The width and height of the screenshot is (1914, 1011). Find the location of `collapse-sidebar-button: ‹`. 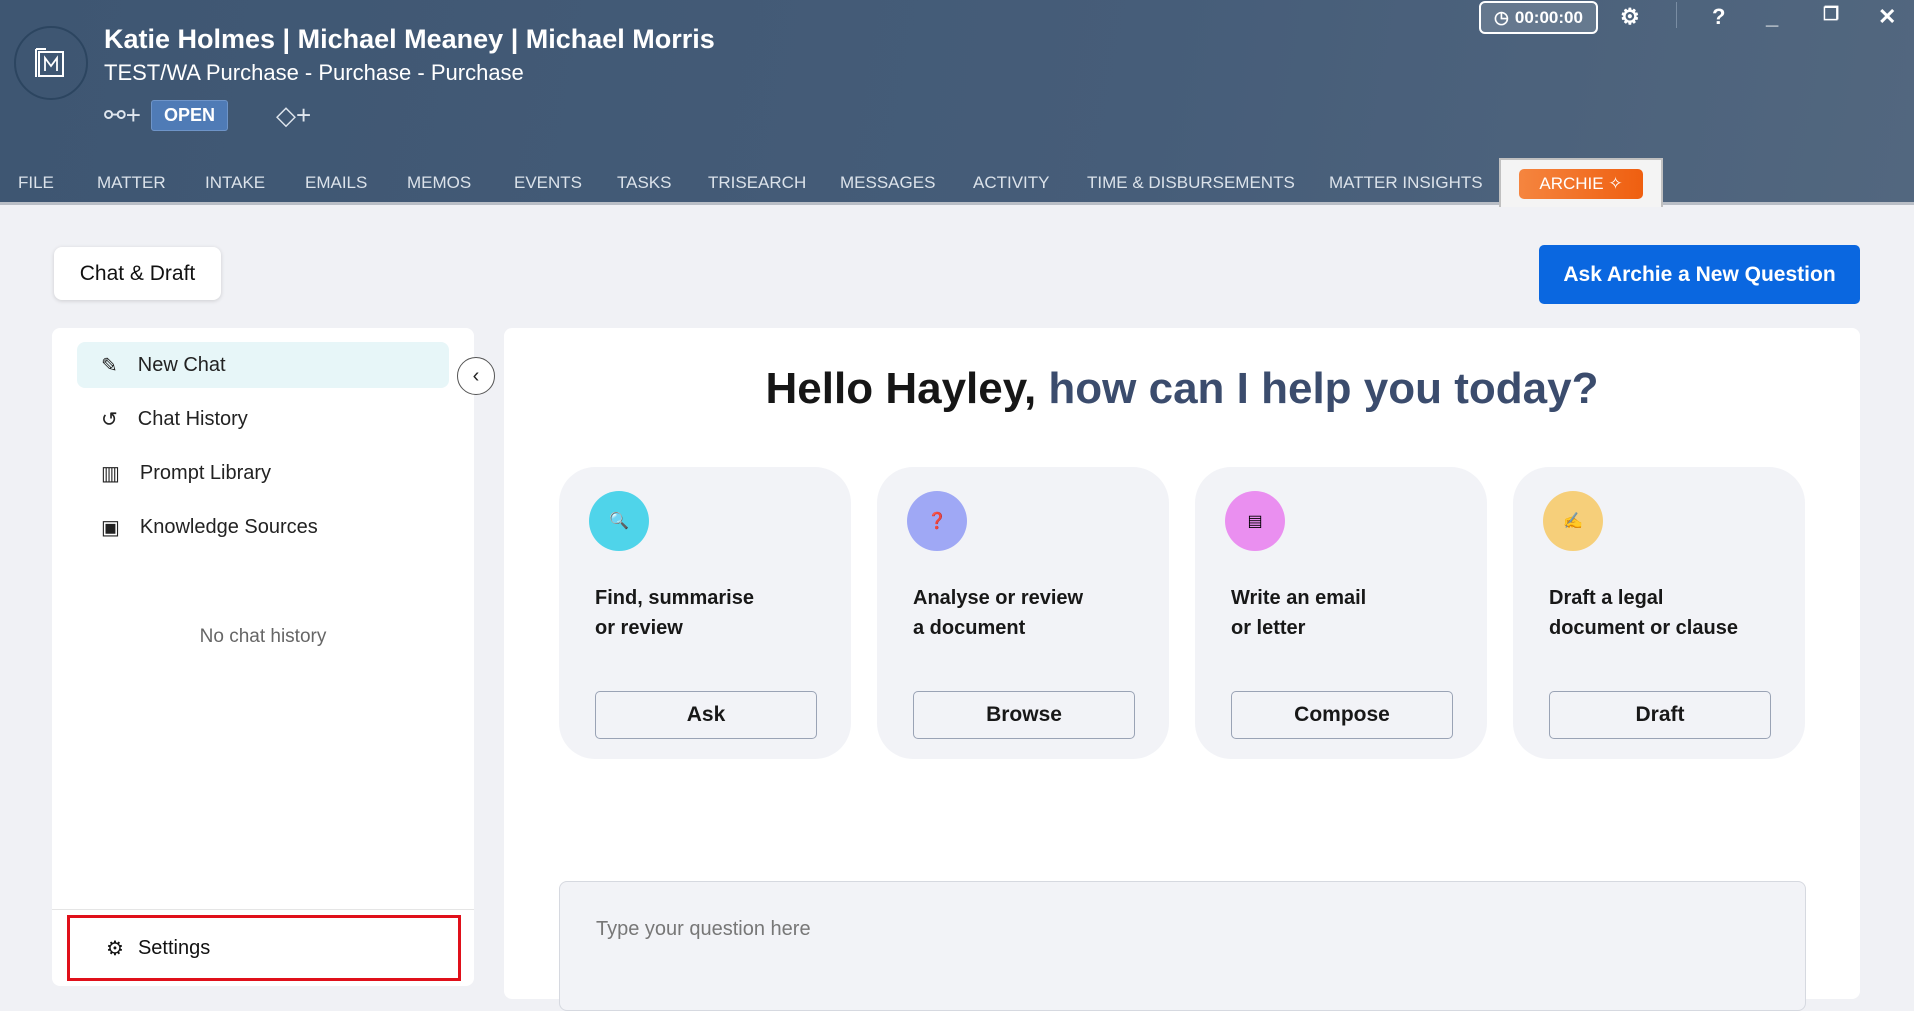

collapse-sidebar-button: ‹ is located at coordinates (476, 376).